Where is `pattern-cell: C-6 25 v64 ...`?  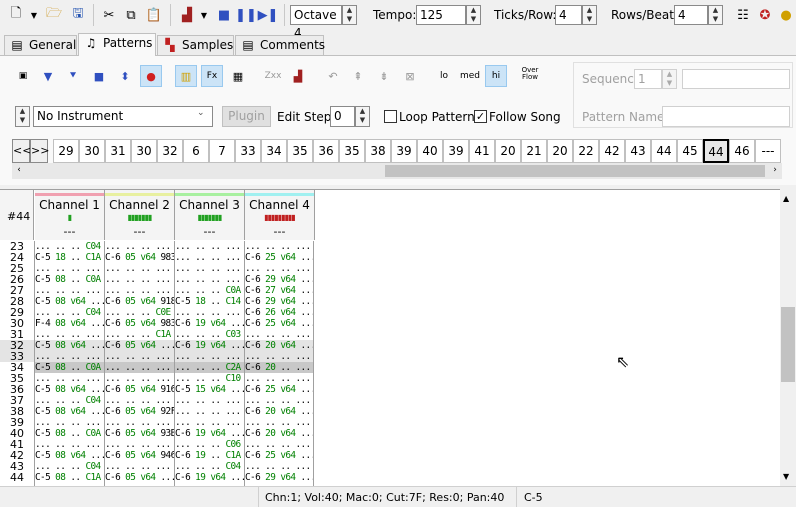 pattern-cell: C-6 25 v64 ... is located at coordinates (279, 455).